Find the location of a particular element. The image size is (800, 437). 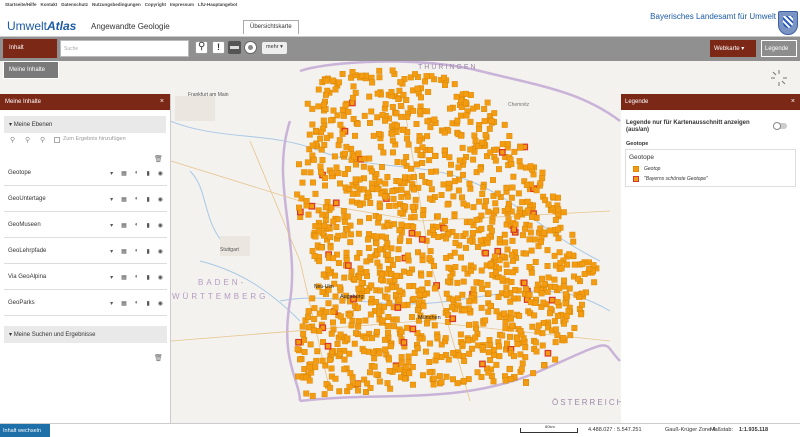

opacity-icon: ◐ is located at coordinates (137, 277).